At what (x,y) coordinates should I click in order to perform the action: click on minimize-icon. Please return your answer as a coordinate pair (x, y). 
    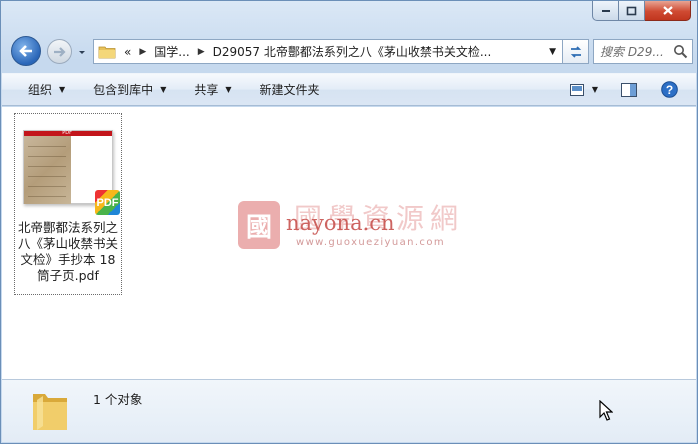
    Looking at the image, I should click on (605, 10).